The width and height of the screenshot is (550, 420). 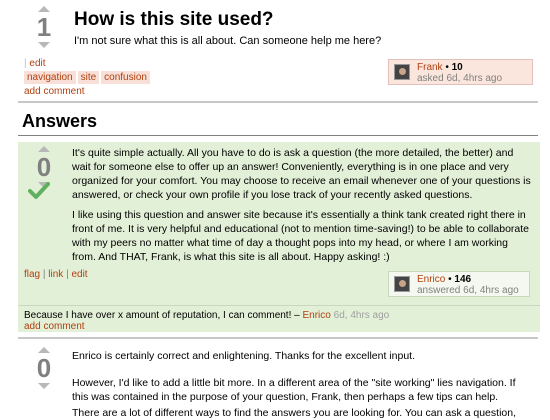 I want to click on owner-name: Frank, so click(x=430, y=67).